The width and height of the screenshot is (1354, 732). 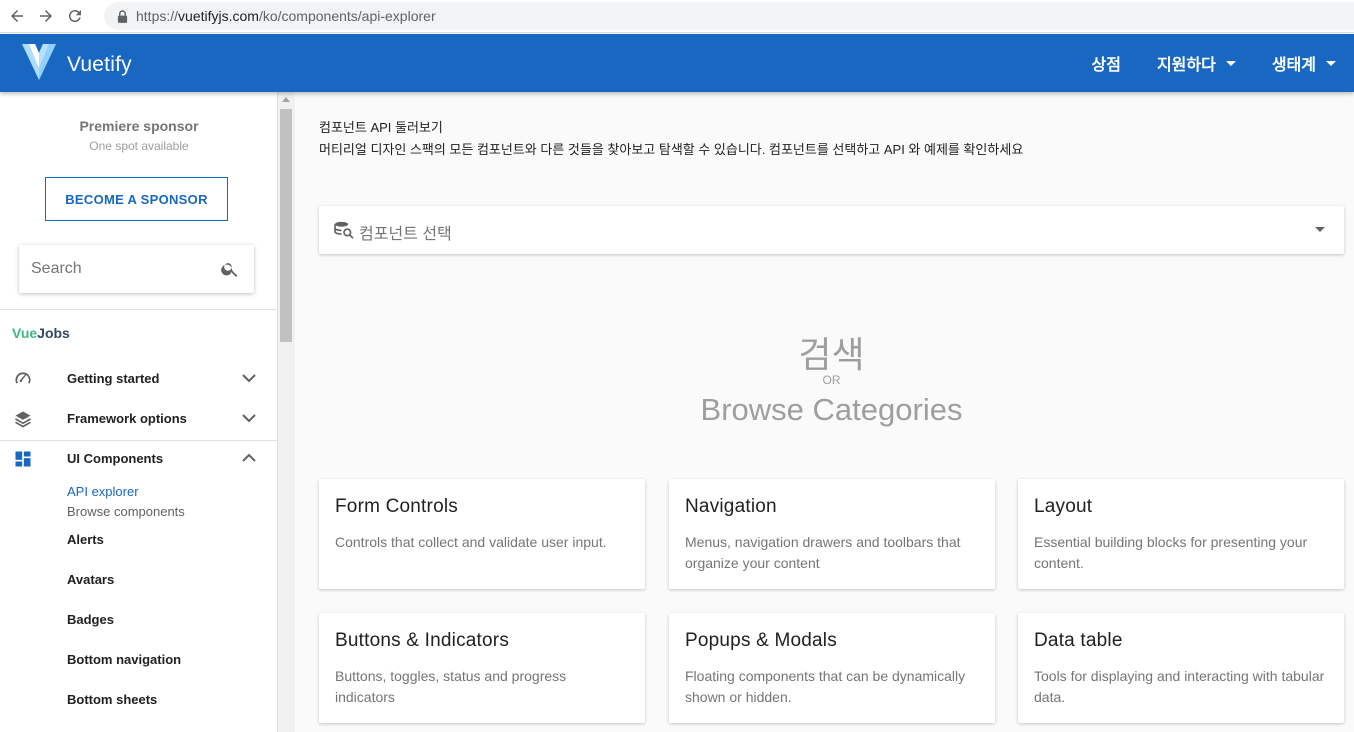 I want to click on layers-icon, so click(x=23, y=419).